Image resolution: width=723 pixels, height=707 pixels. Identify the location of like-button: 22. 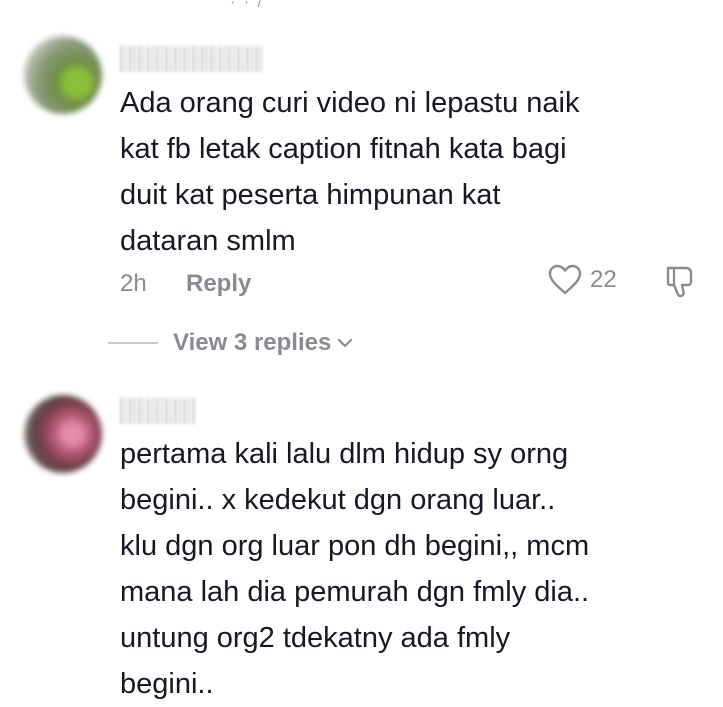
(582, 280).